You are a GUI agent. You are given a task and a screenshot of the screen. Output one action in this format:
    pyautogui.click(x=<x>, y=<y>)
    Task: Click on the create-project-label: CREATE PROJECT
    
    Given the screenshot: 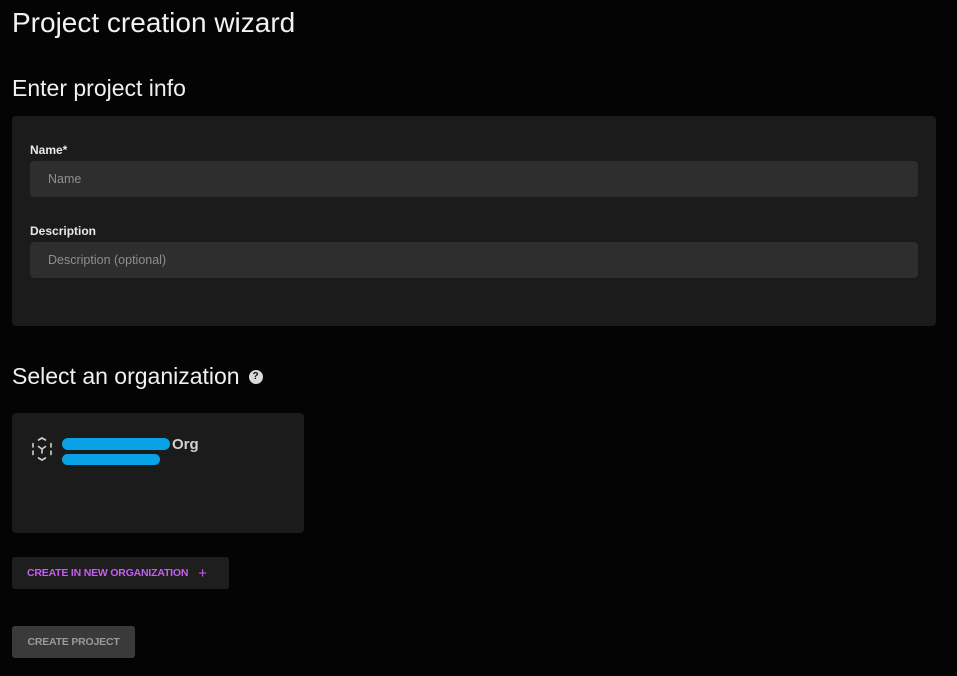 What is the action you would take?
    pyautogui.click(x=73, y=642)
    